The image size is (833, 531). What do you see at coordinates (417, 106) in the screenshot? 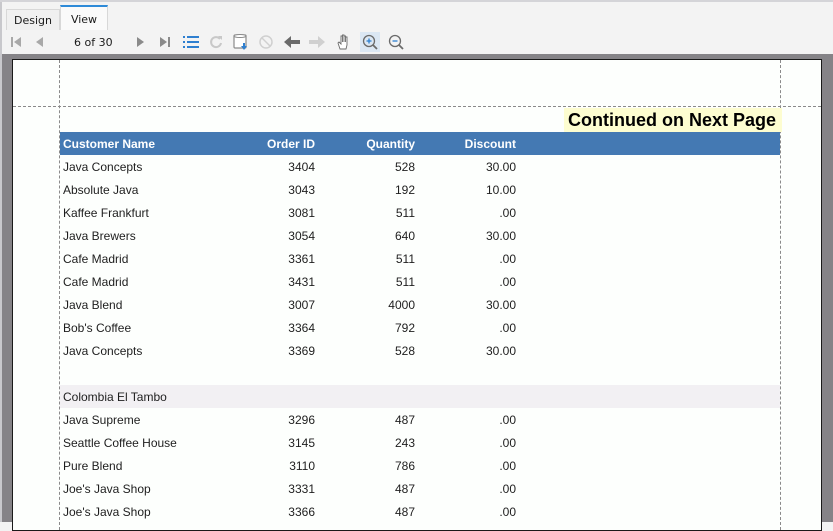
I see `header-margin-guide` at bounding box center [417, 106].